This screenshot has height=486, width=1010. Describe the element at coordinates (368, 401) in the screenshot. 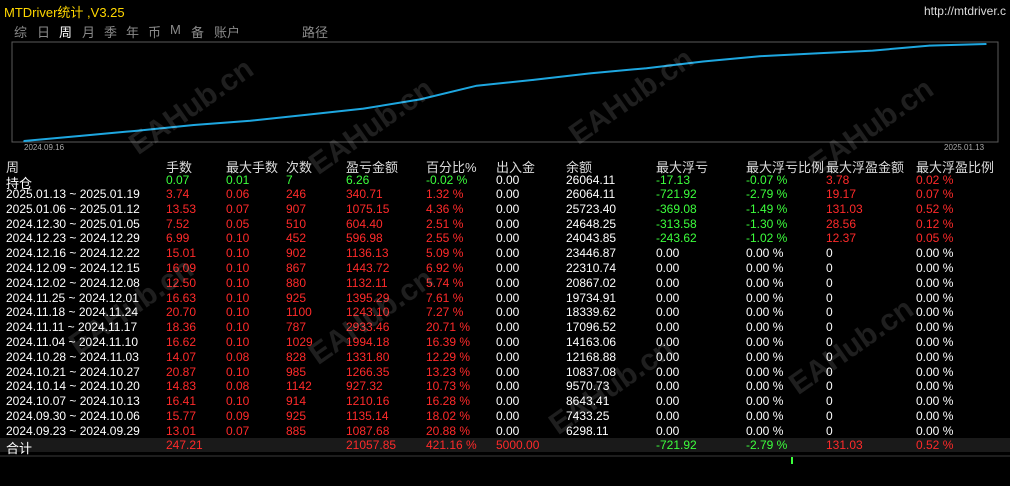

I see `row-pnl: 1210.16` at that location.